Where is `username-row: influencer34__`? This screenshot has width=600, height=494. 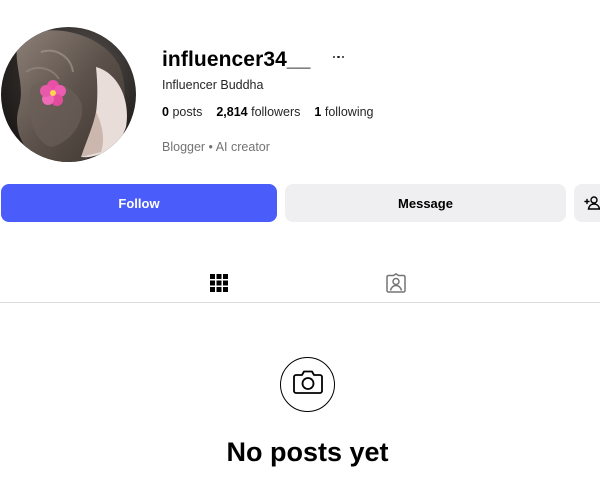 username-row: influencer34__ is located at coordinates (254, 60).